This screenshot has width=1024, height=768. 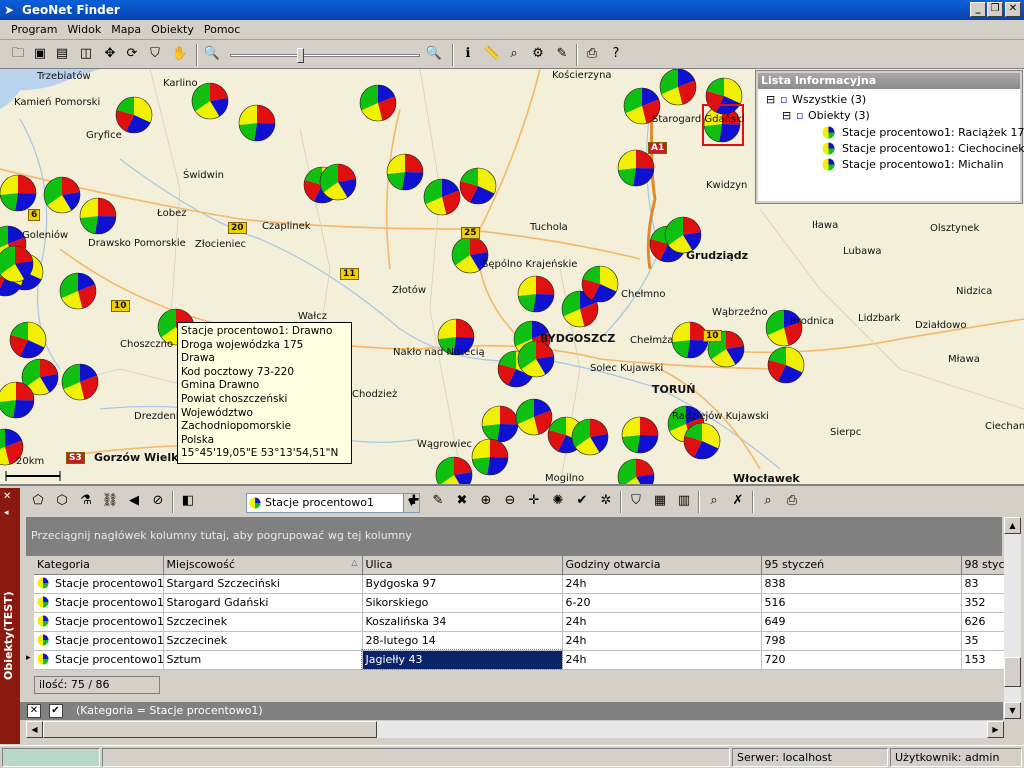 What do you see at coordinates (660, 501) in the screenshot?
I see `table-icon: ▦` at bounding box center [660, 501].